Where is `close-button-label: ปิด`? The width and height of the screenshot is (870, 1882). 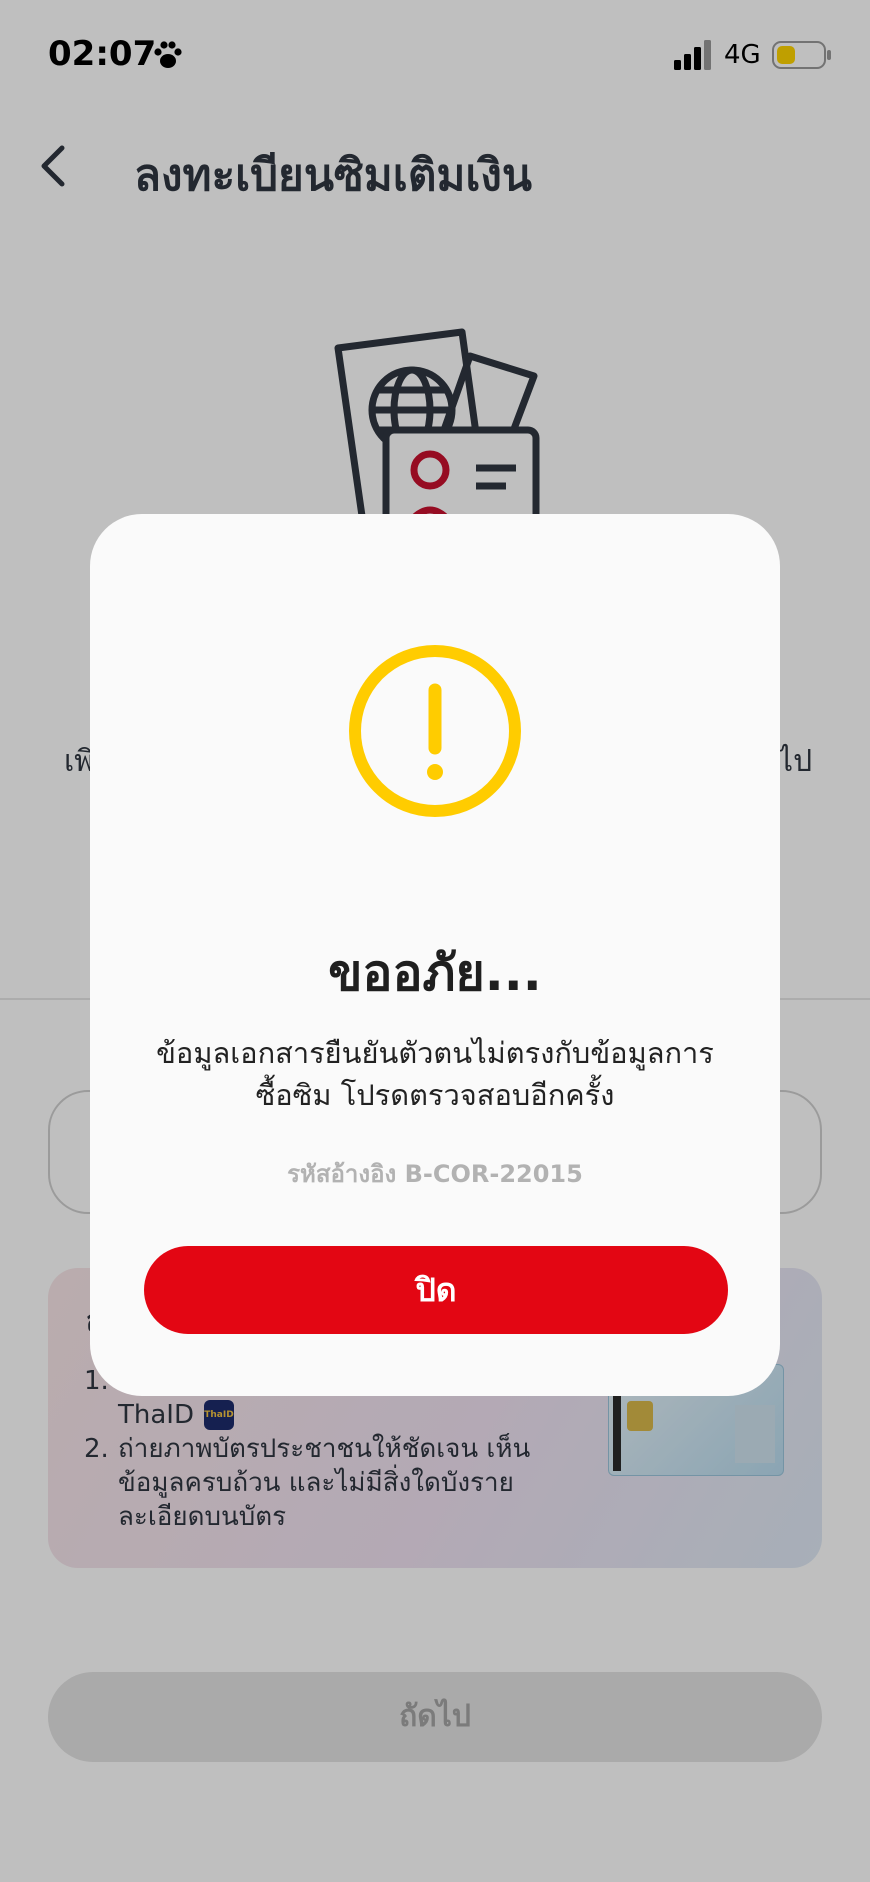 close-button-label: ปิด is located at coordinates (436, 1290).